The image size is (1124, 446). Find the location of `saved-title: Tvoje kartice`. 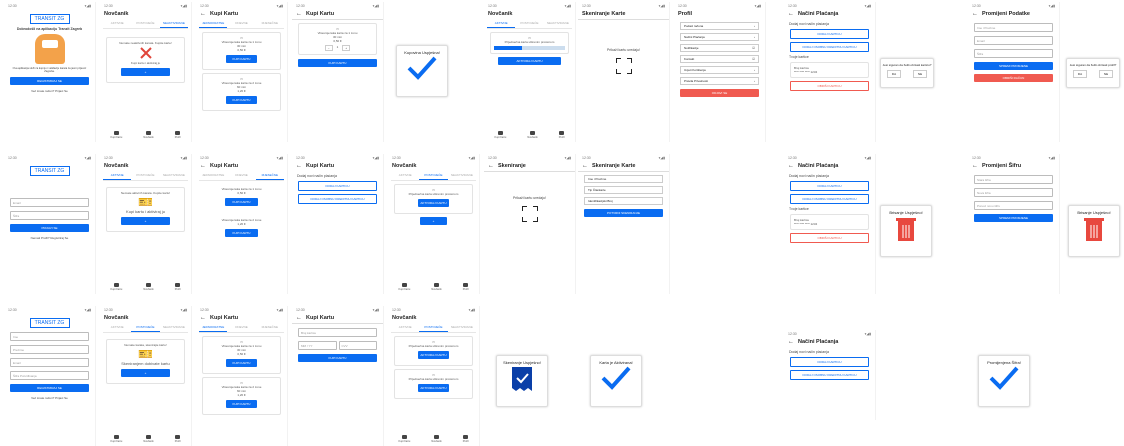

saved-title: Tvoje kartice is located at coordinates (799, 57).